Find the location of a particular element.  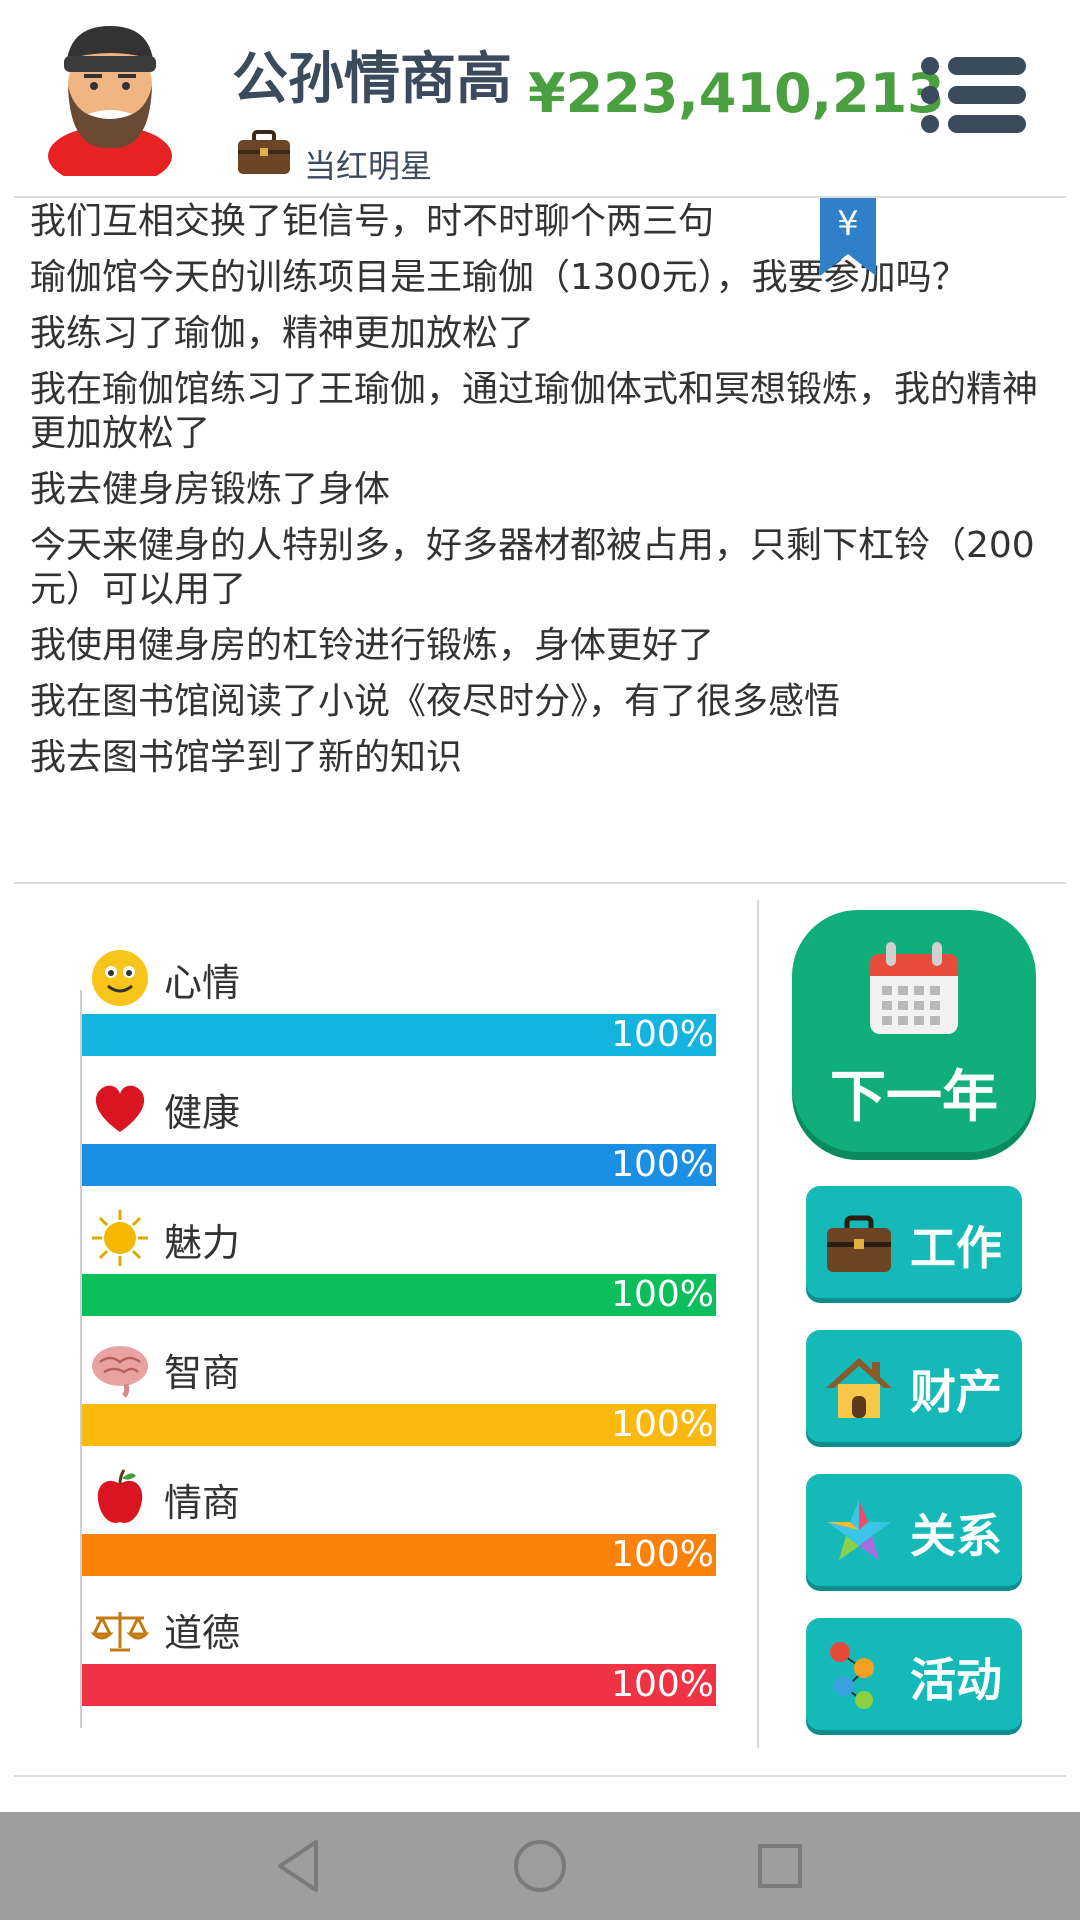

stats-frame-line is located at coordinates (81, 1359).